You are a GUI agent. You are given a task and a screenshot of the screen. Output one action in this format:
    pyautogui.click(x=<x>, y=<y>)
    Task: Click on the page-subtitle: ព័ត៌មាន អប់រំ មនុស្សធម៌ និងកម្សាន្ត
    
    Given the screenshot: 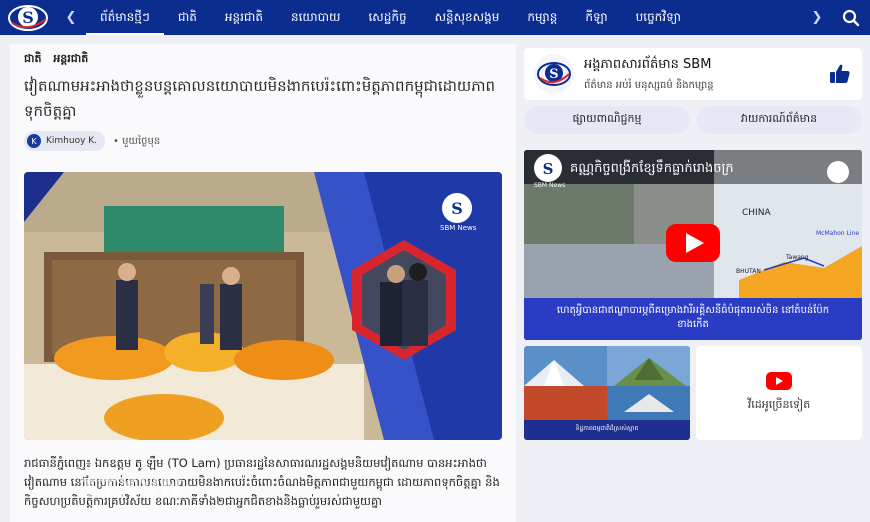 What is the action you would take?
    pyautogui.click(x=649, y=85)
    